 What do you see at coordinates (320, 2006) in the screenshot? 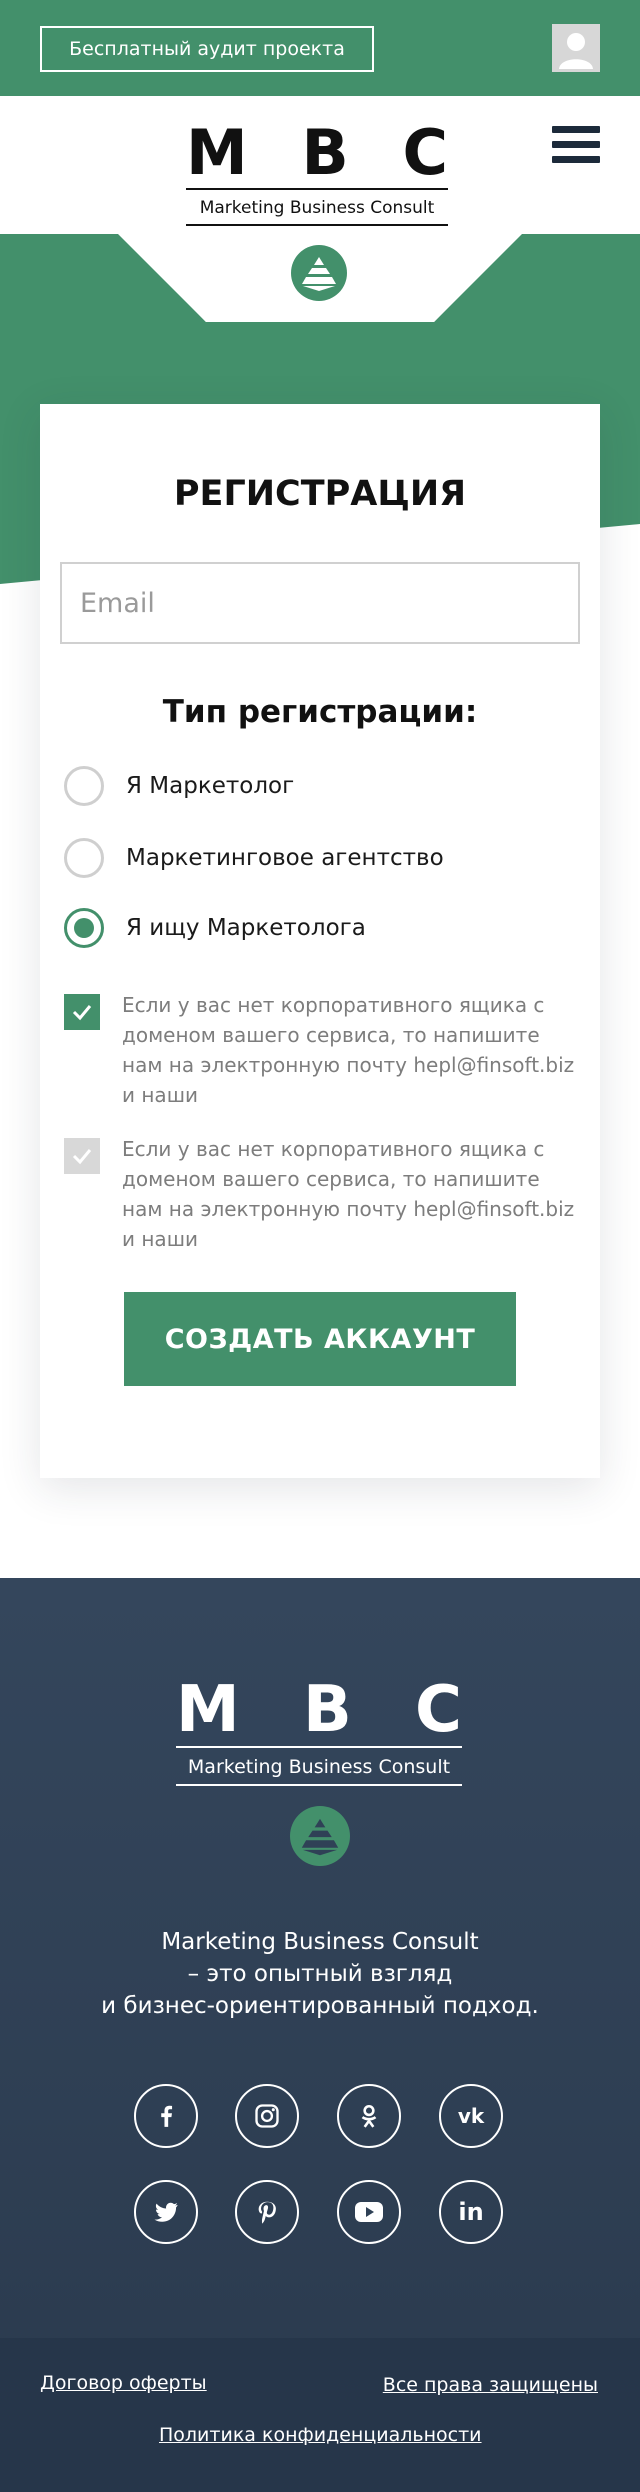
I see `footer-description-line: и бизнес-ориентированный подход.` at bounding box center [320, 2006].